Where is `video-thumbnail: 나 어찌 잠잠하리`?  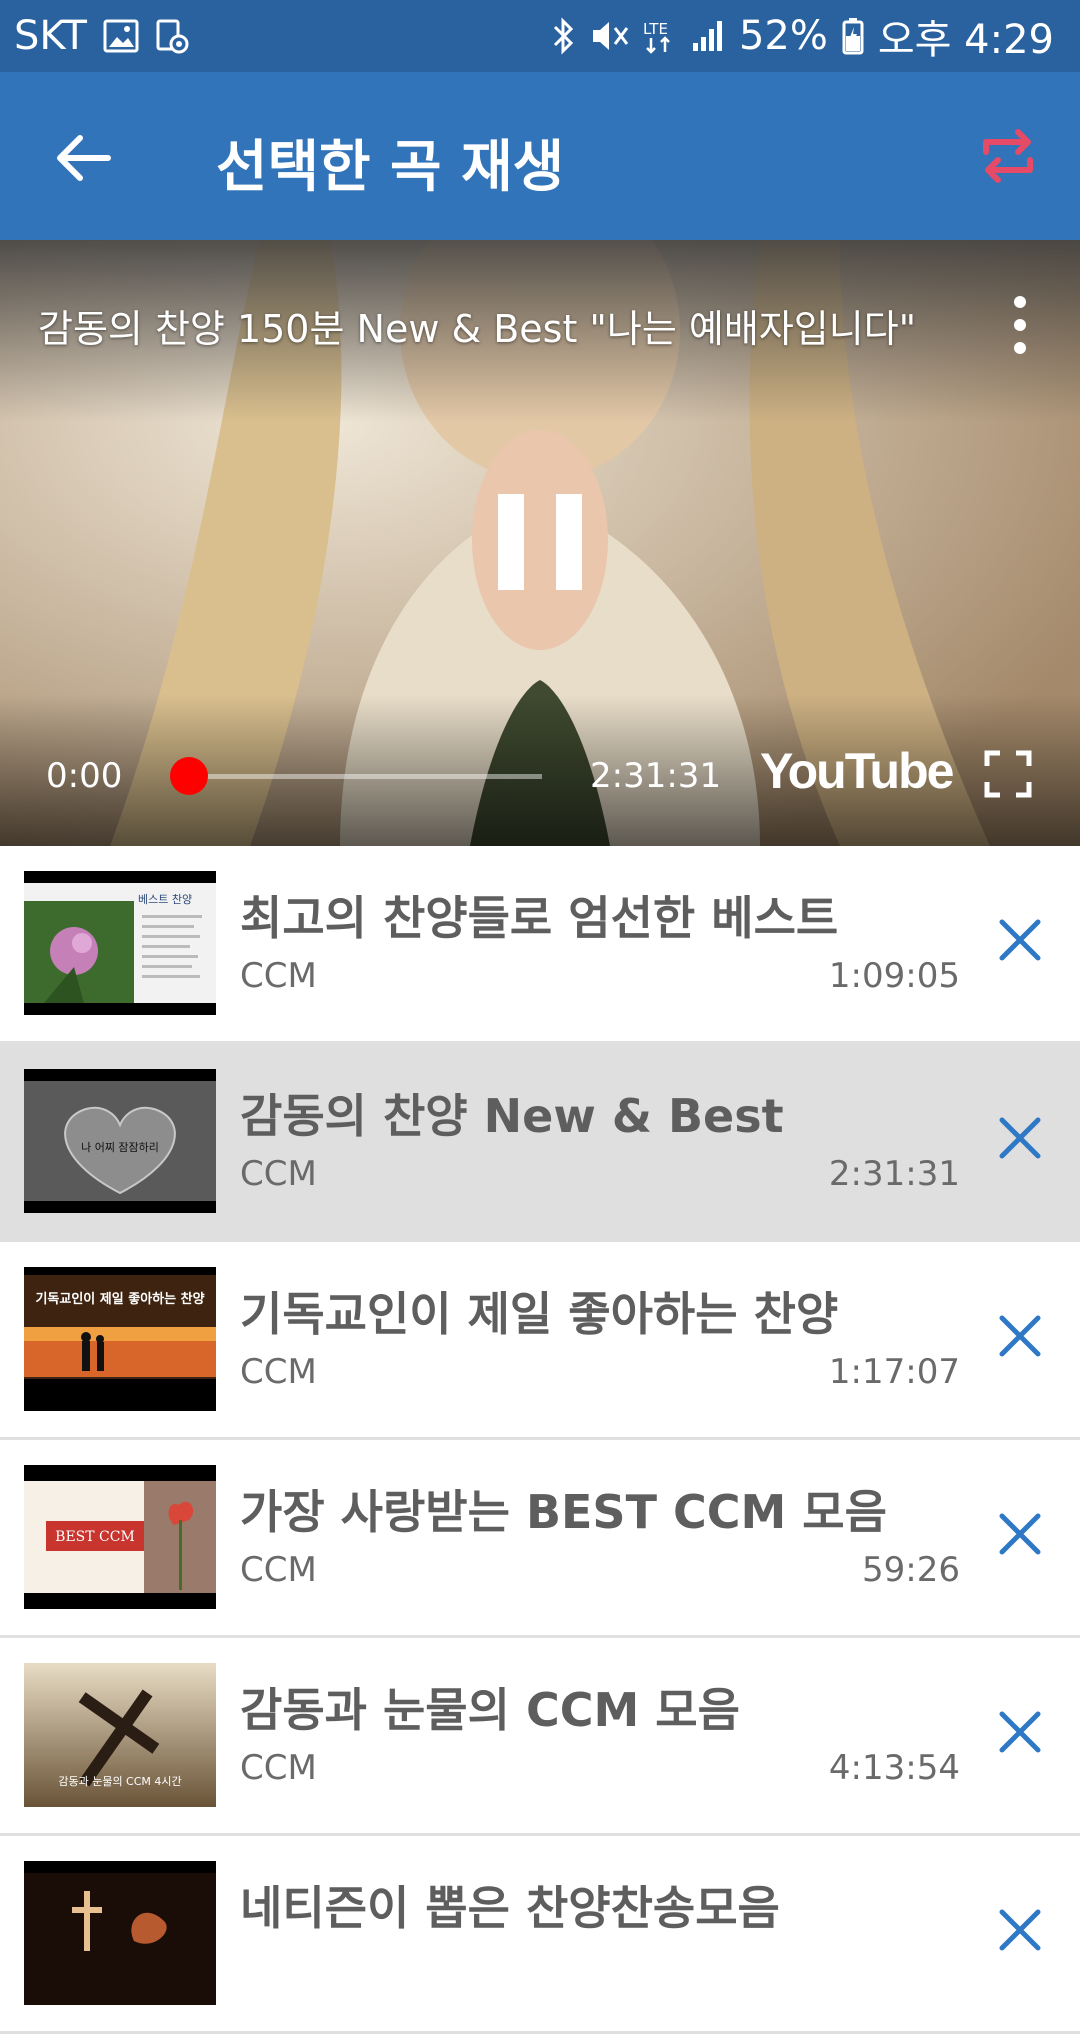
video-thumbnail: 나 어찌 잠잠하리 is located at coordinates (120, 1141).